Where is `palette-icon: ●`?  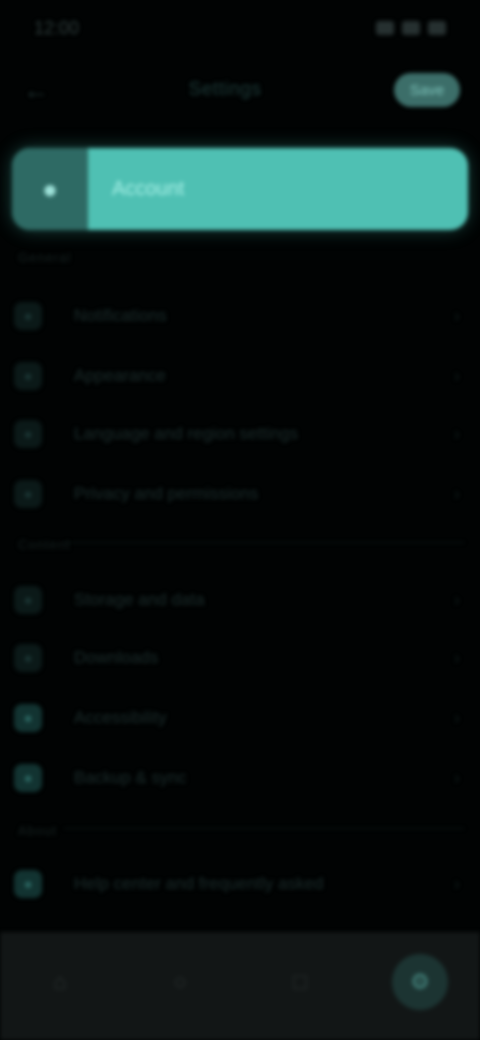
palette-icon: ● is located at coordinates (28, 376).